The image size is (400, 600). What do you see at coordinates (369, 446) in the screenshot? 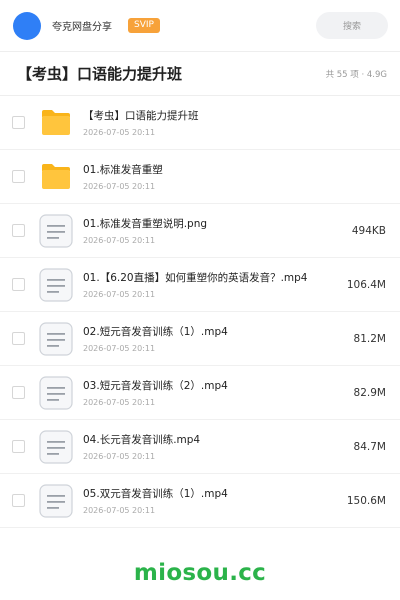
I see `file-size: 84.7M` at bounding box center [369, 446].